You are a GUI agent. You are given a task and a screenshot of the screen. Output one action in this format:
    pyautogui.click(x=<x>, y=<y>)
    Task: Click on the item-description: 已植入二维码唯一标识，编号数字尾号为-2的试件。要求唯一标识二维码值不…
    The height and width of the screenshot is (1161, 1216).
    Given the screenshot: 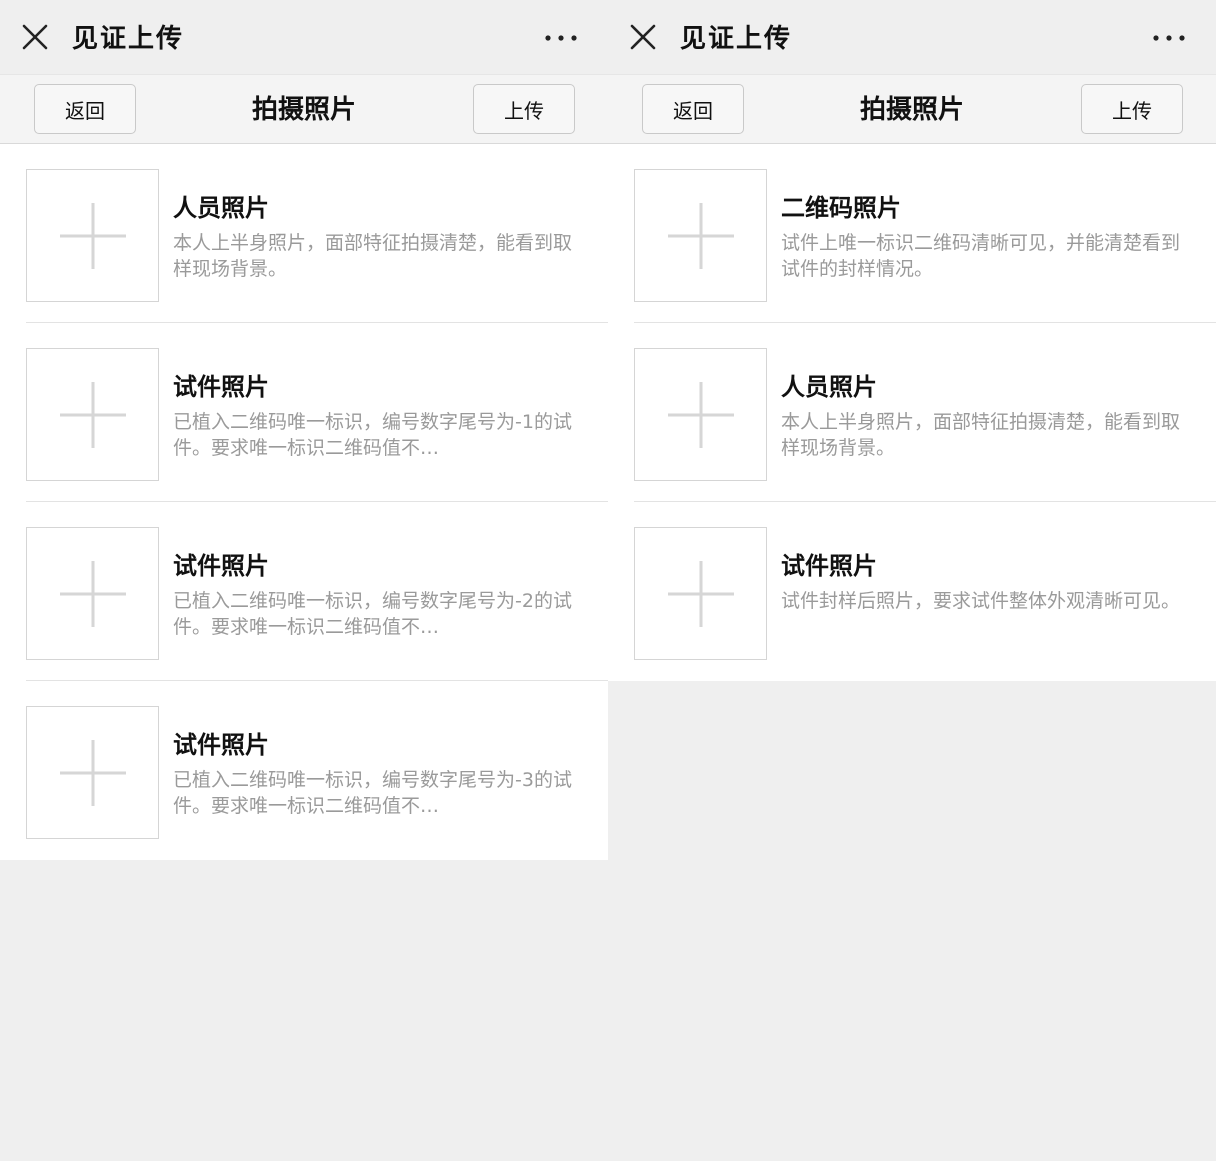 What is the action you would take?
    pyautogui.click(x=372, y=614)
    